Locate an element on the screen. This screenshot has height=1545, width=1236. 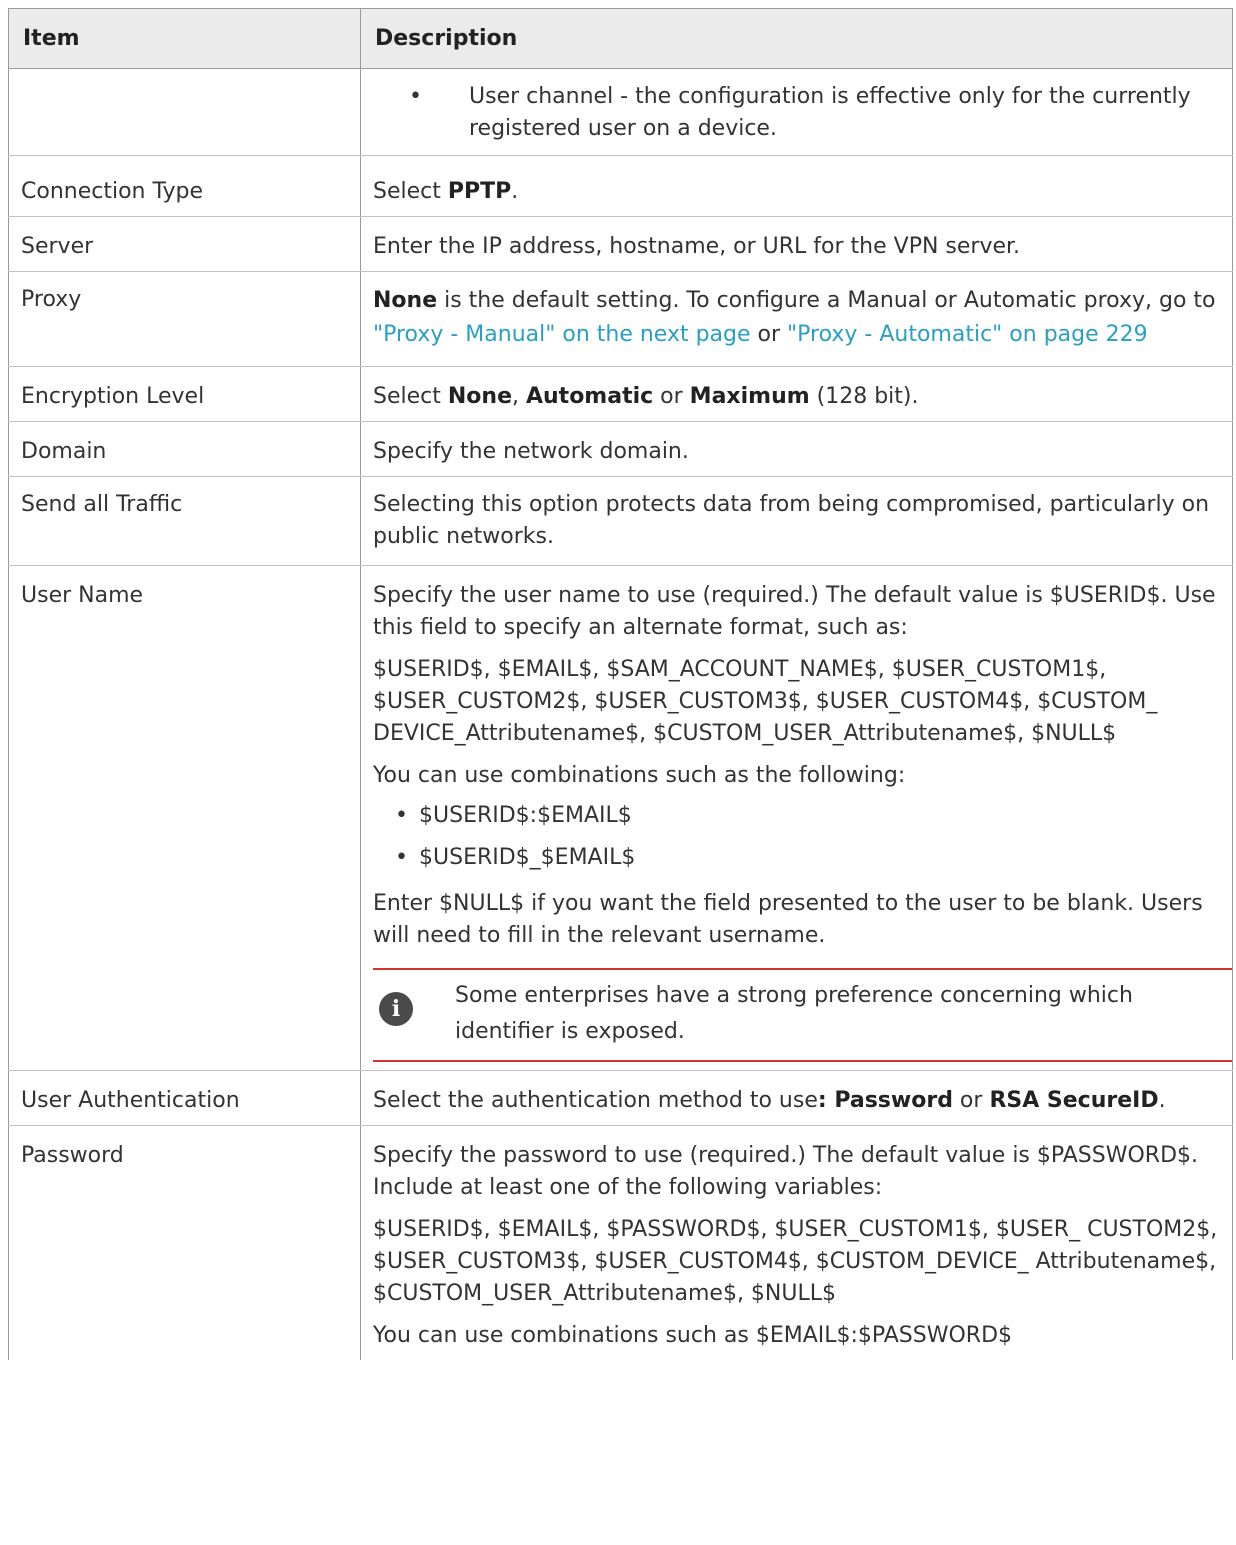
info-icon: i is located at coordinates (396, 1009).